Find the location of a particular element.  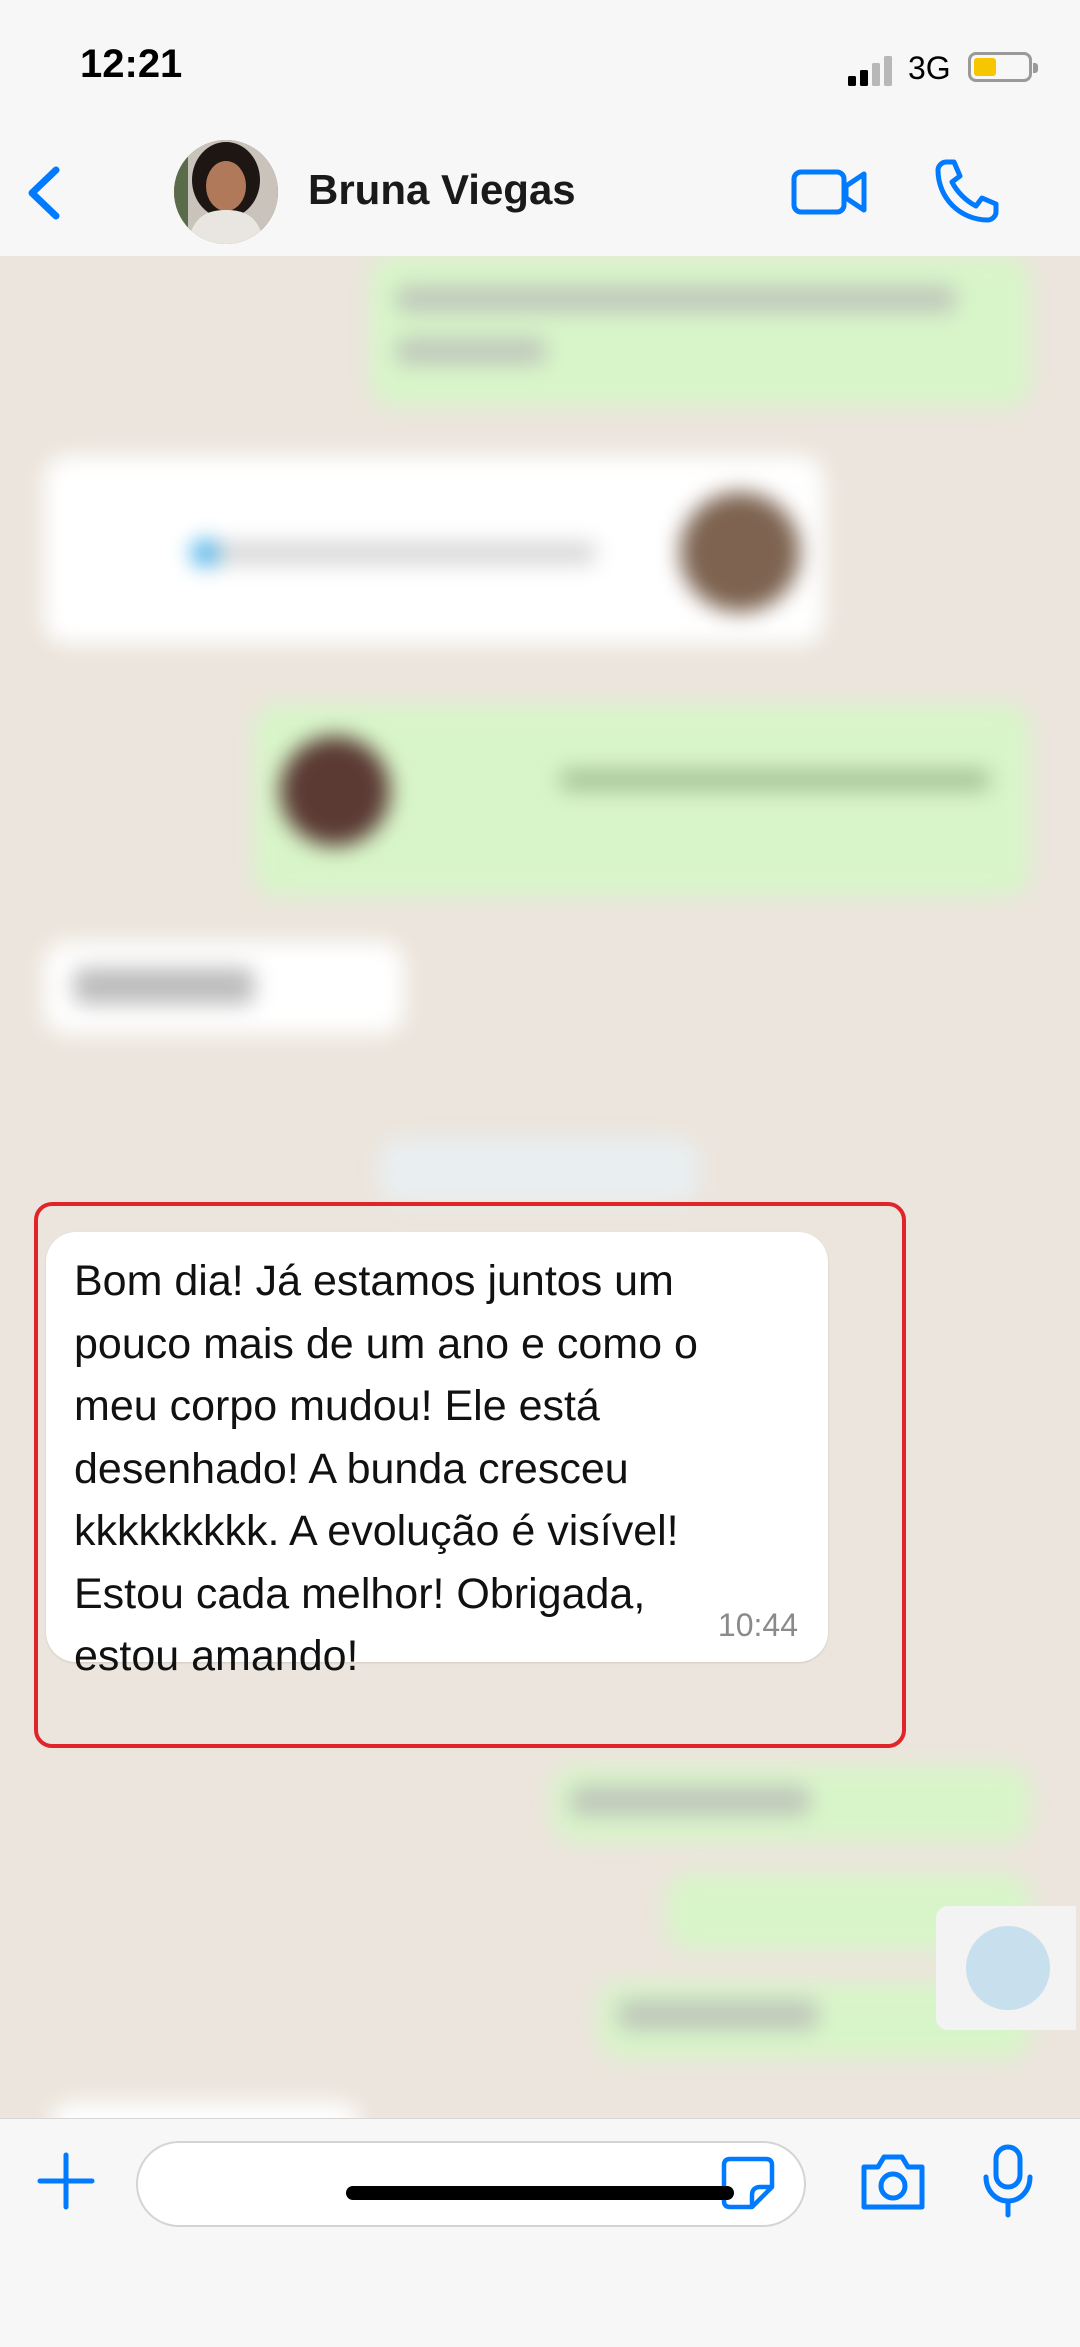

status-bar: 12:21 3G is located at coordinates (540, 65).